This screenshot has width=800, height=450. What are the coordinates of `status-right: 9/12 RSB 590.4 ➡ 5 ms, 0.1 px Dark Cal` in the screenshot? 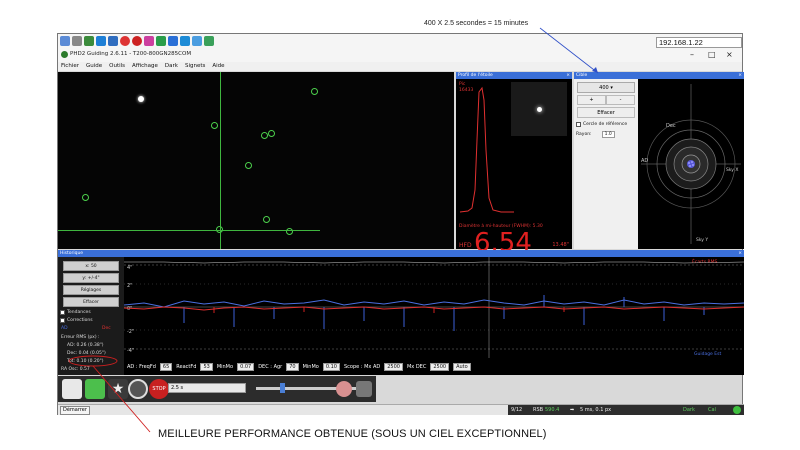 It's located at (626, 410).